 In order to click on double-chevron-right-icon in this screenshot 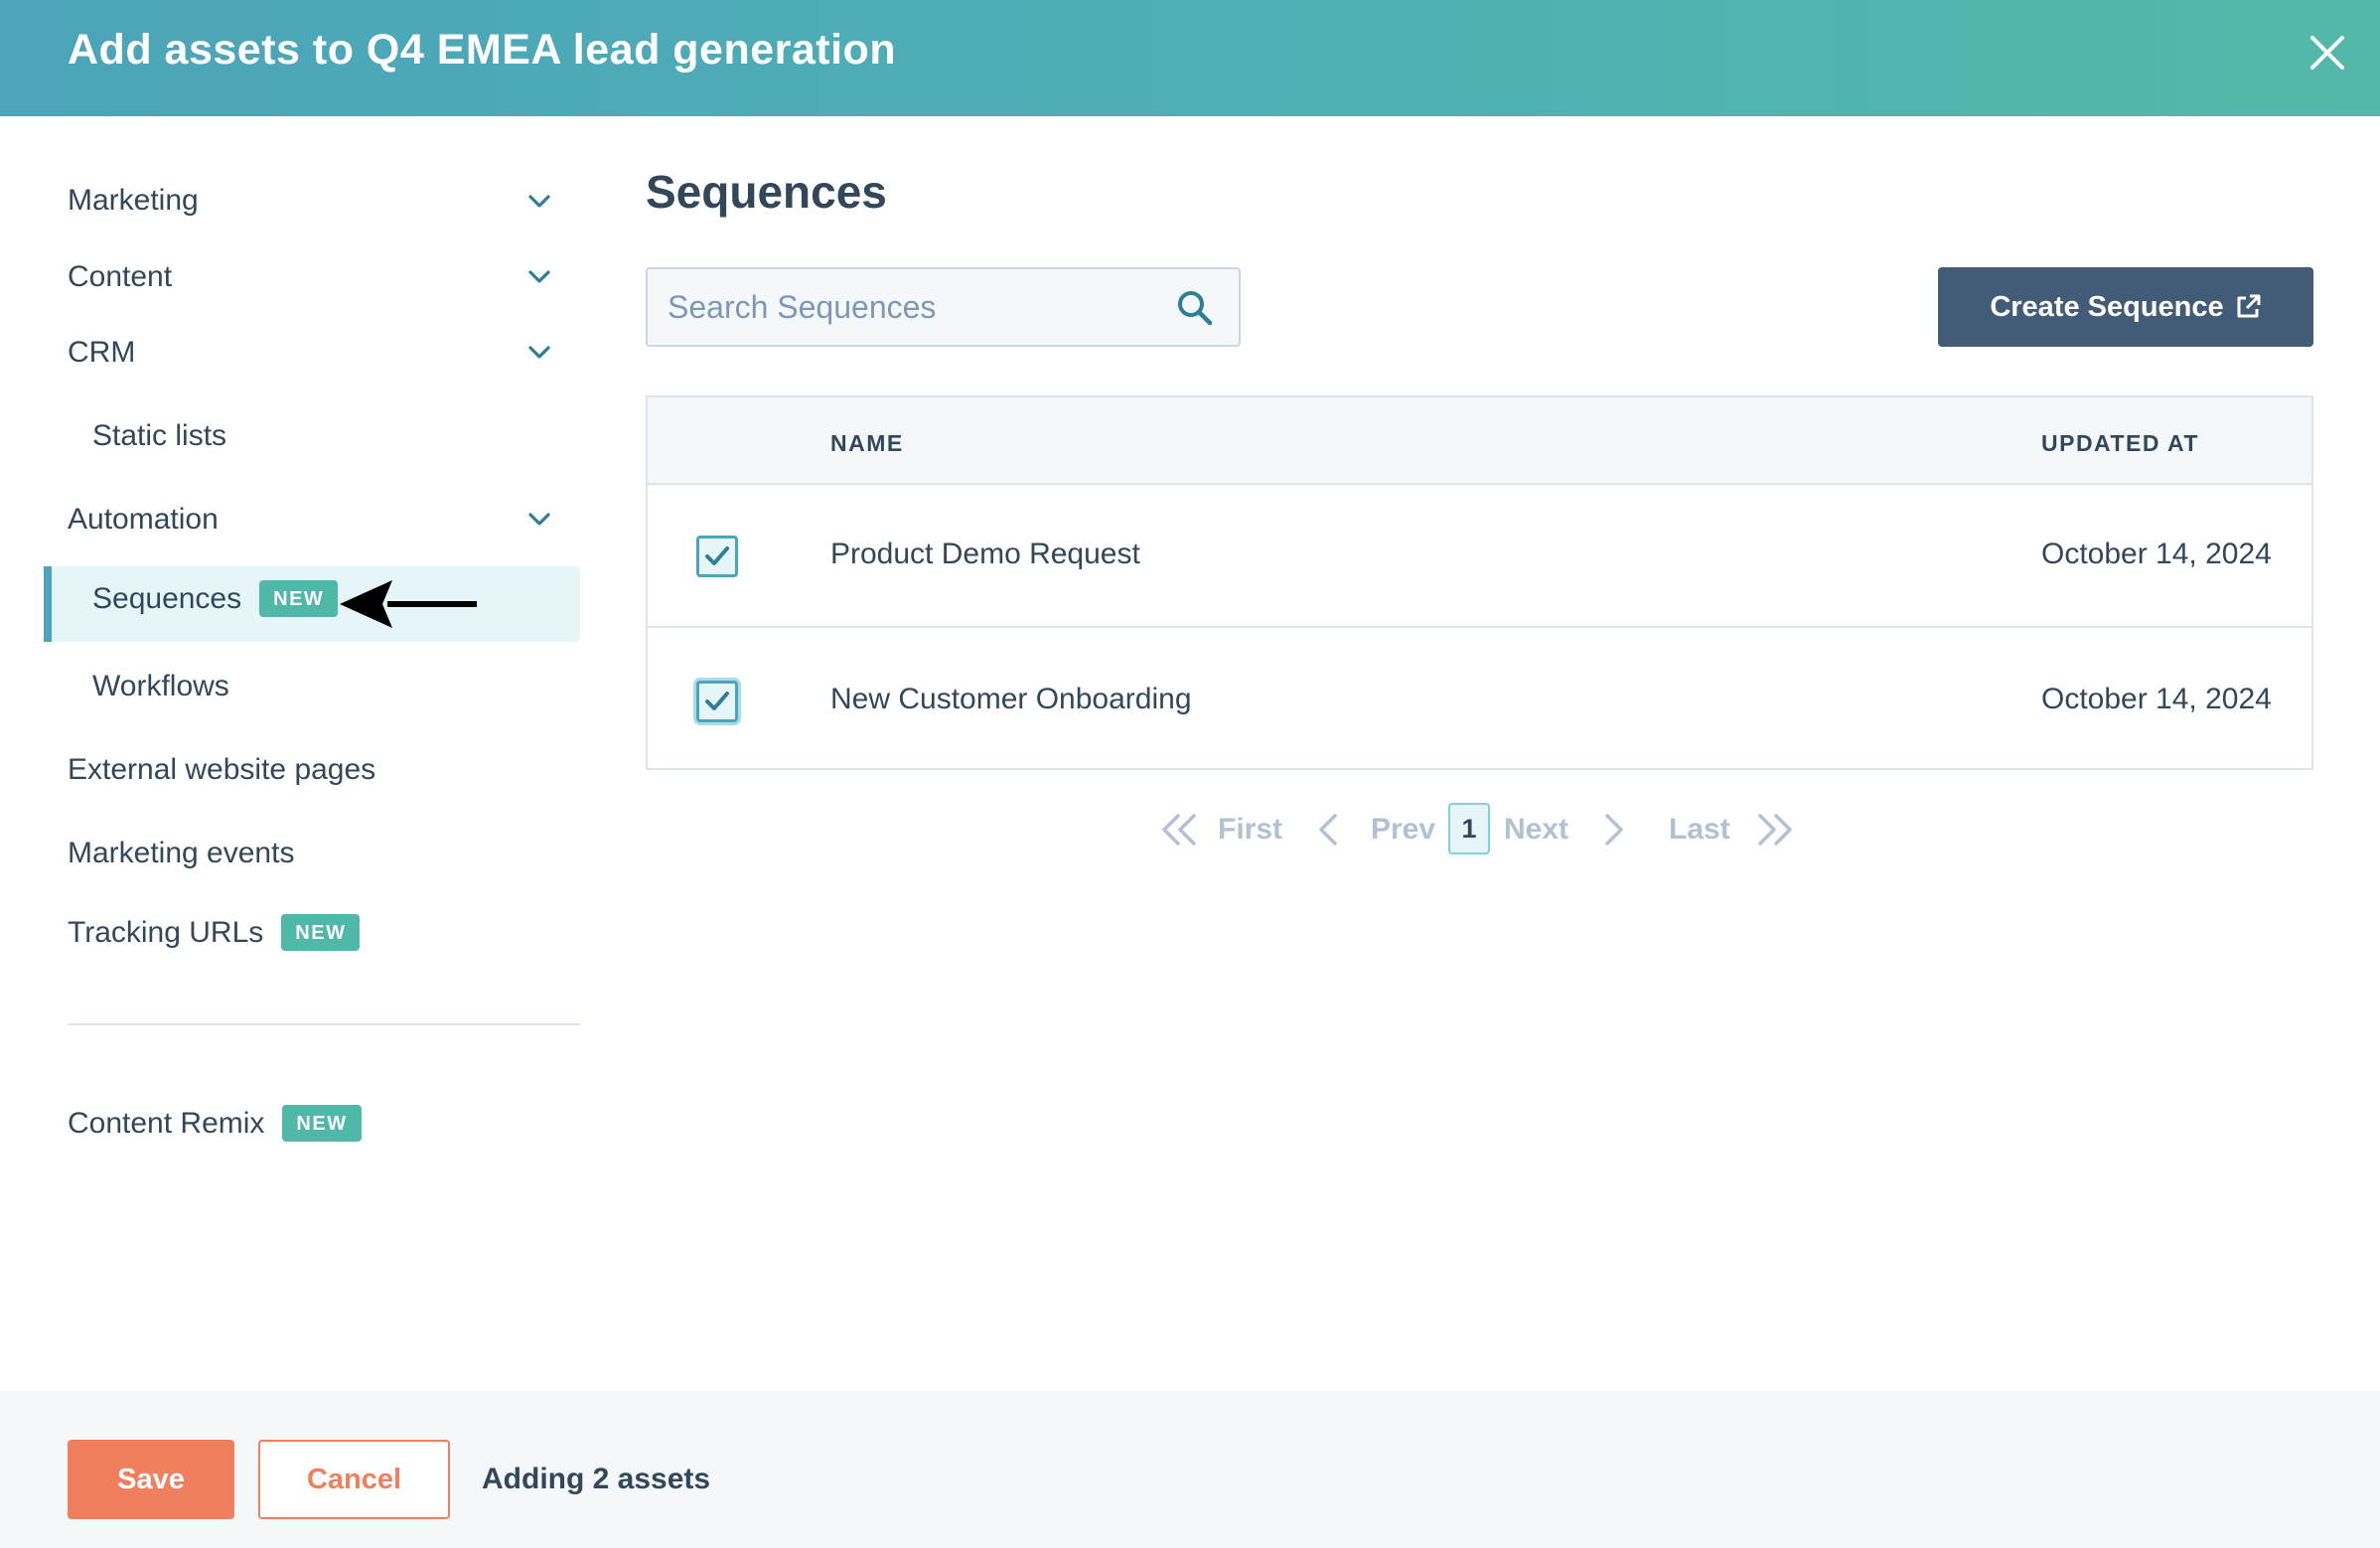, I will do `click(1775, 830)`.